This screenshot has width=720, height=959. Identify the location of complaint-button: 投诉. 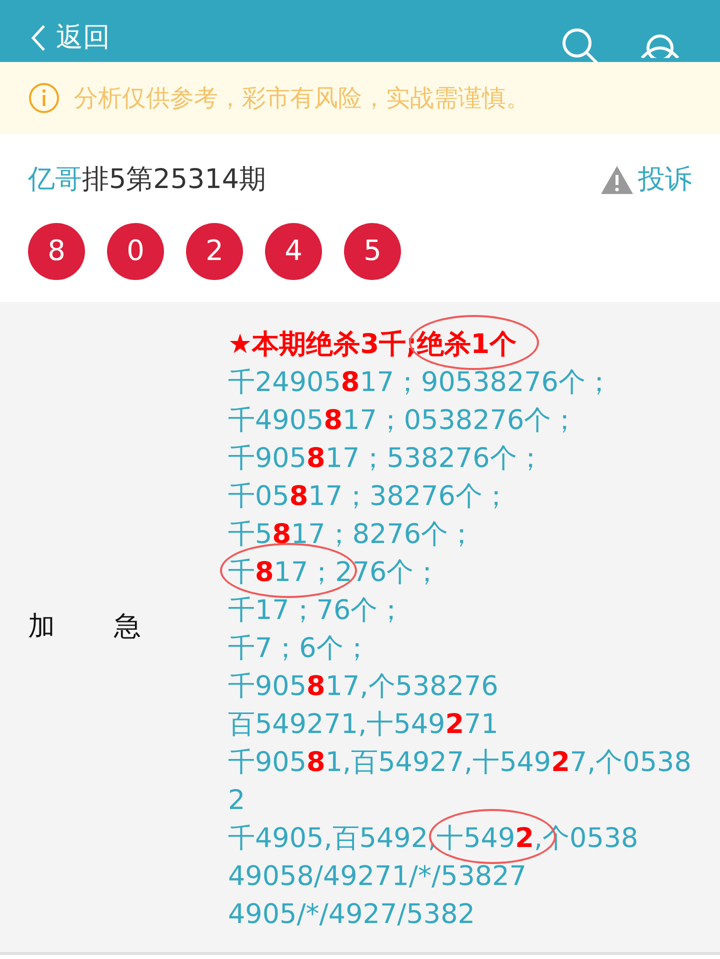
(646, 180).